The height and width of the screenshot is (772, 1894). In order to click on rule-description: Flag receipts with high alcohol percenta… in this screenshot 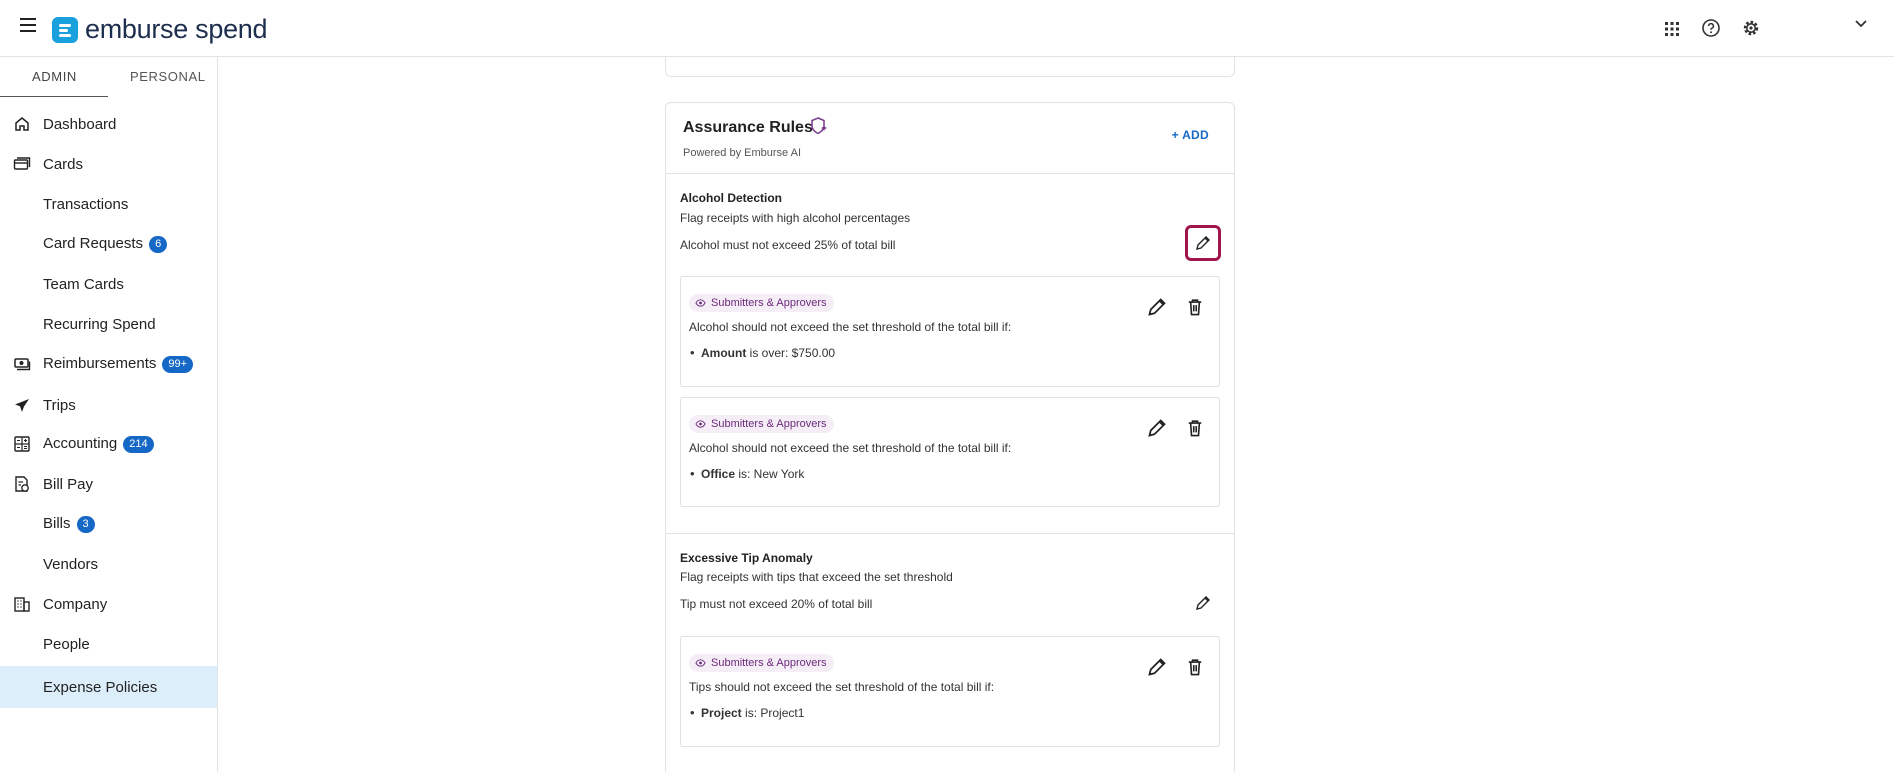, I will do `click(795, 218)`.